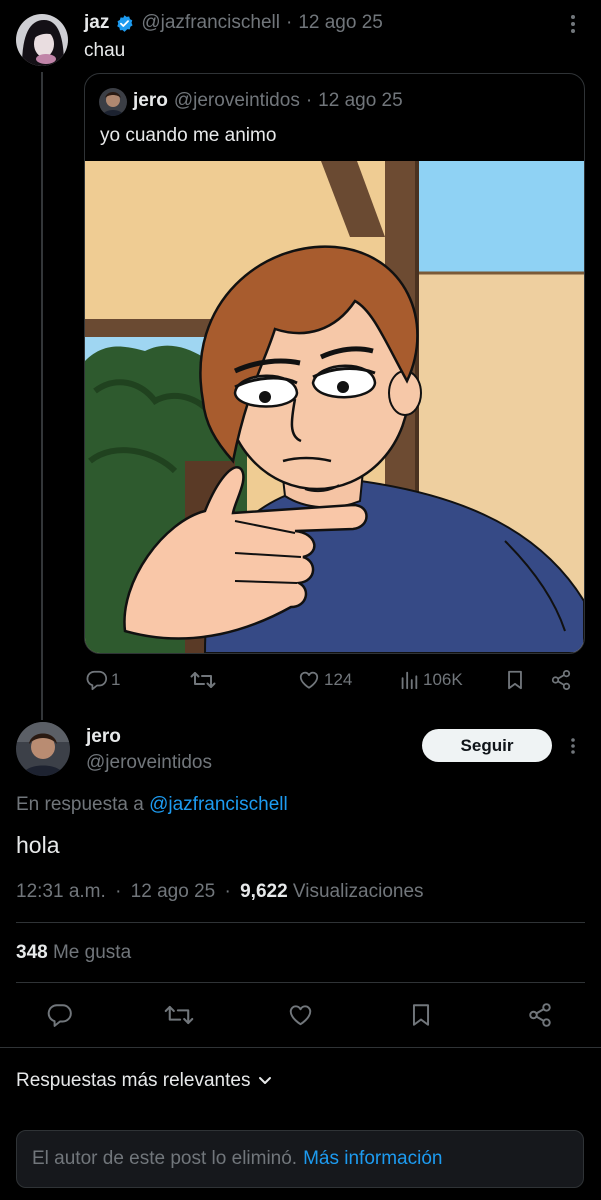  I want to click on display-name: jero, so click(103, 737).